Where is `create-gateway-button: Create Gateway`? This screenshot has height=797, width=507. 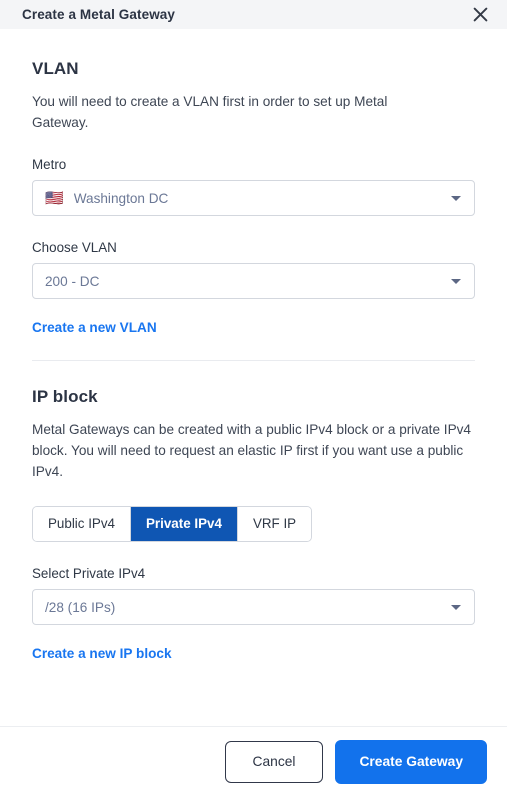
create-gateway-button: Create Gateway is located at coordinates (411, 762).